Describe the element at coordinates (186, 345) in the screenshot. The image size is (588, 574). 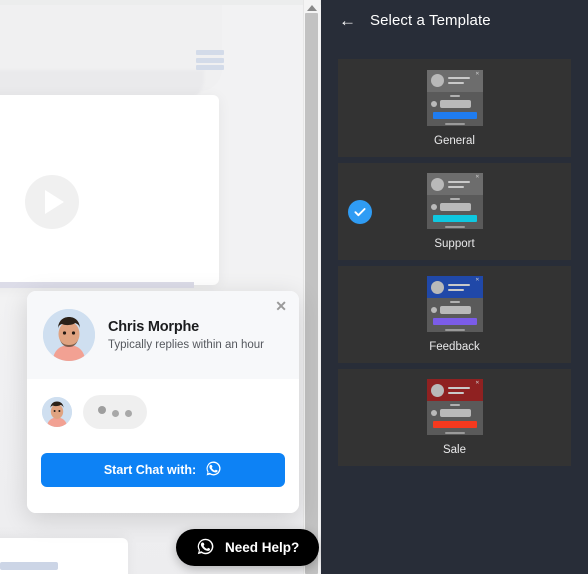
I see `agent-status: Typically replies within an hour` at that location.